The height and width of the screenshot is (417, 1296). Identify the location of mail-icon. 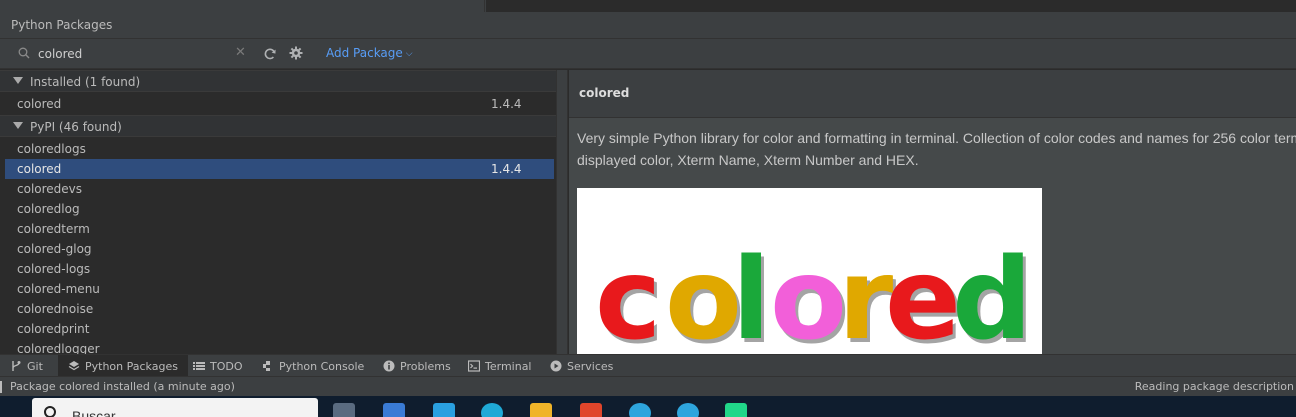
(444, 410).